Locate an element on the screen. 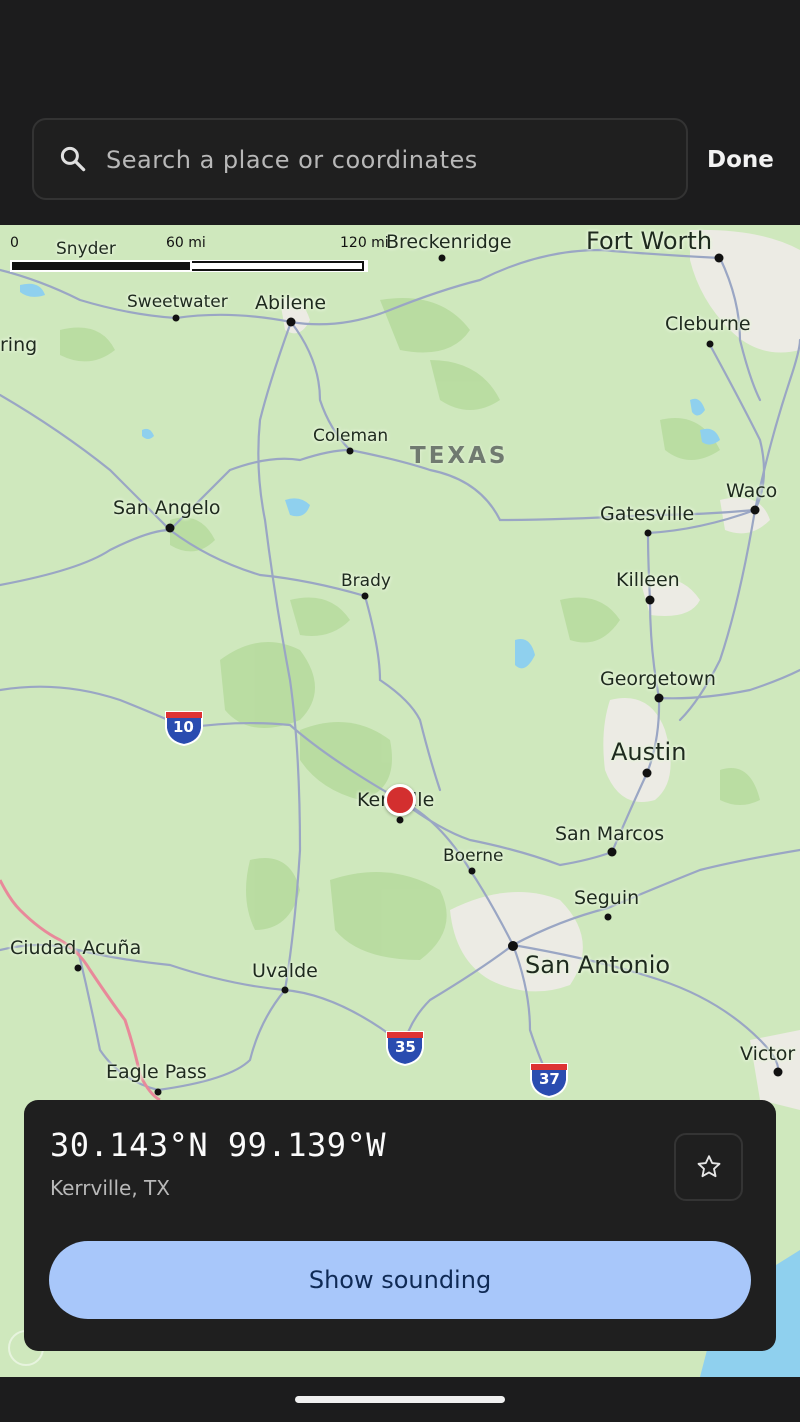 This screenshot has width=800, height=1422. scale-max-label: 120 mi is located at coordinates (364, 243).